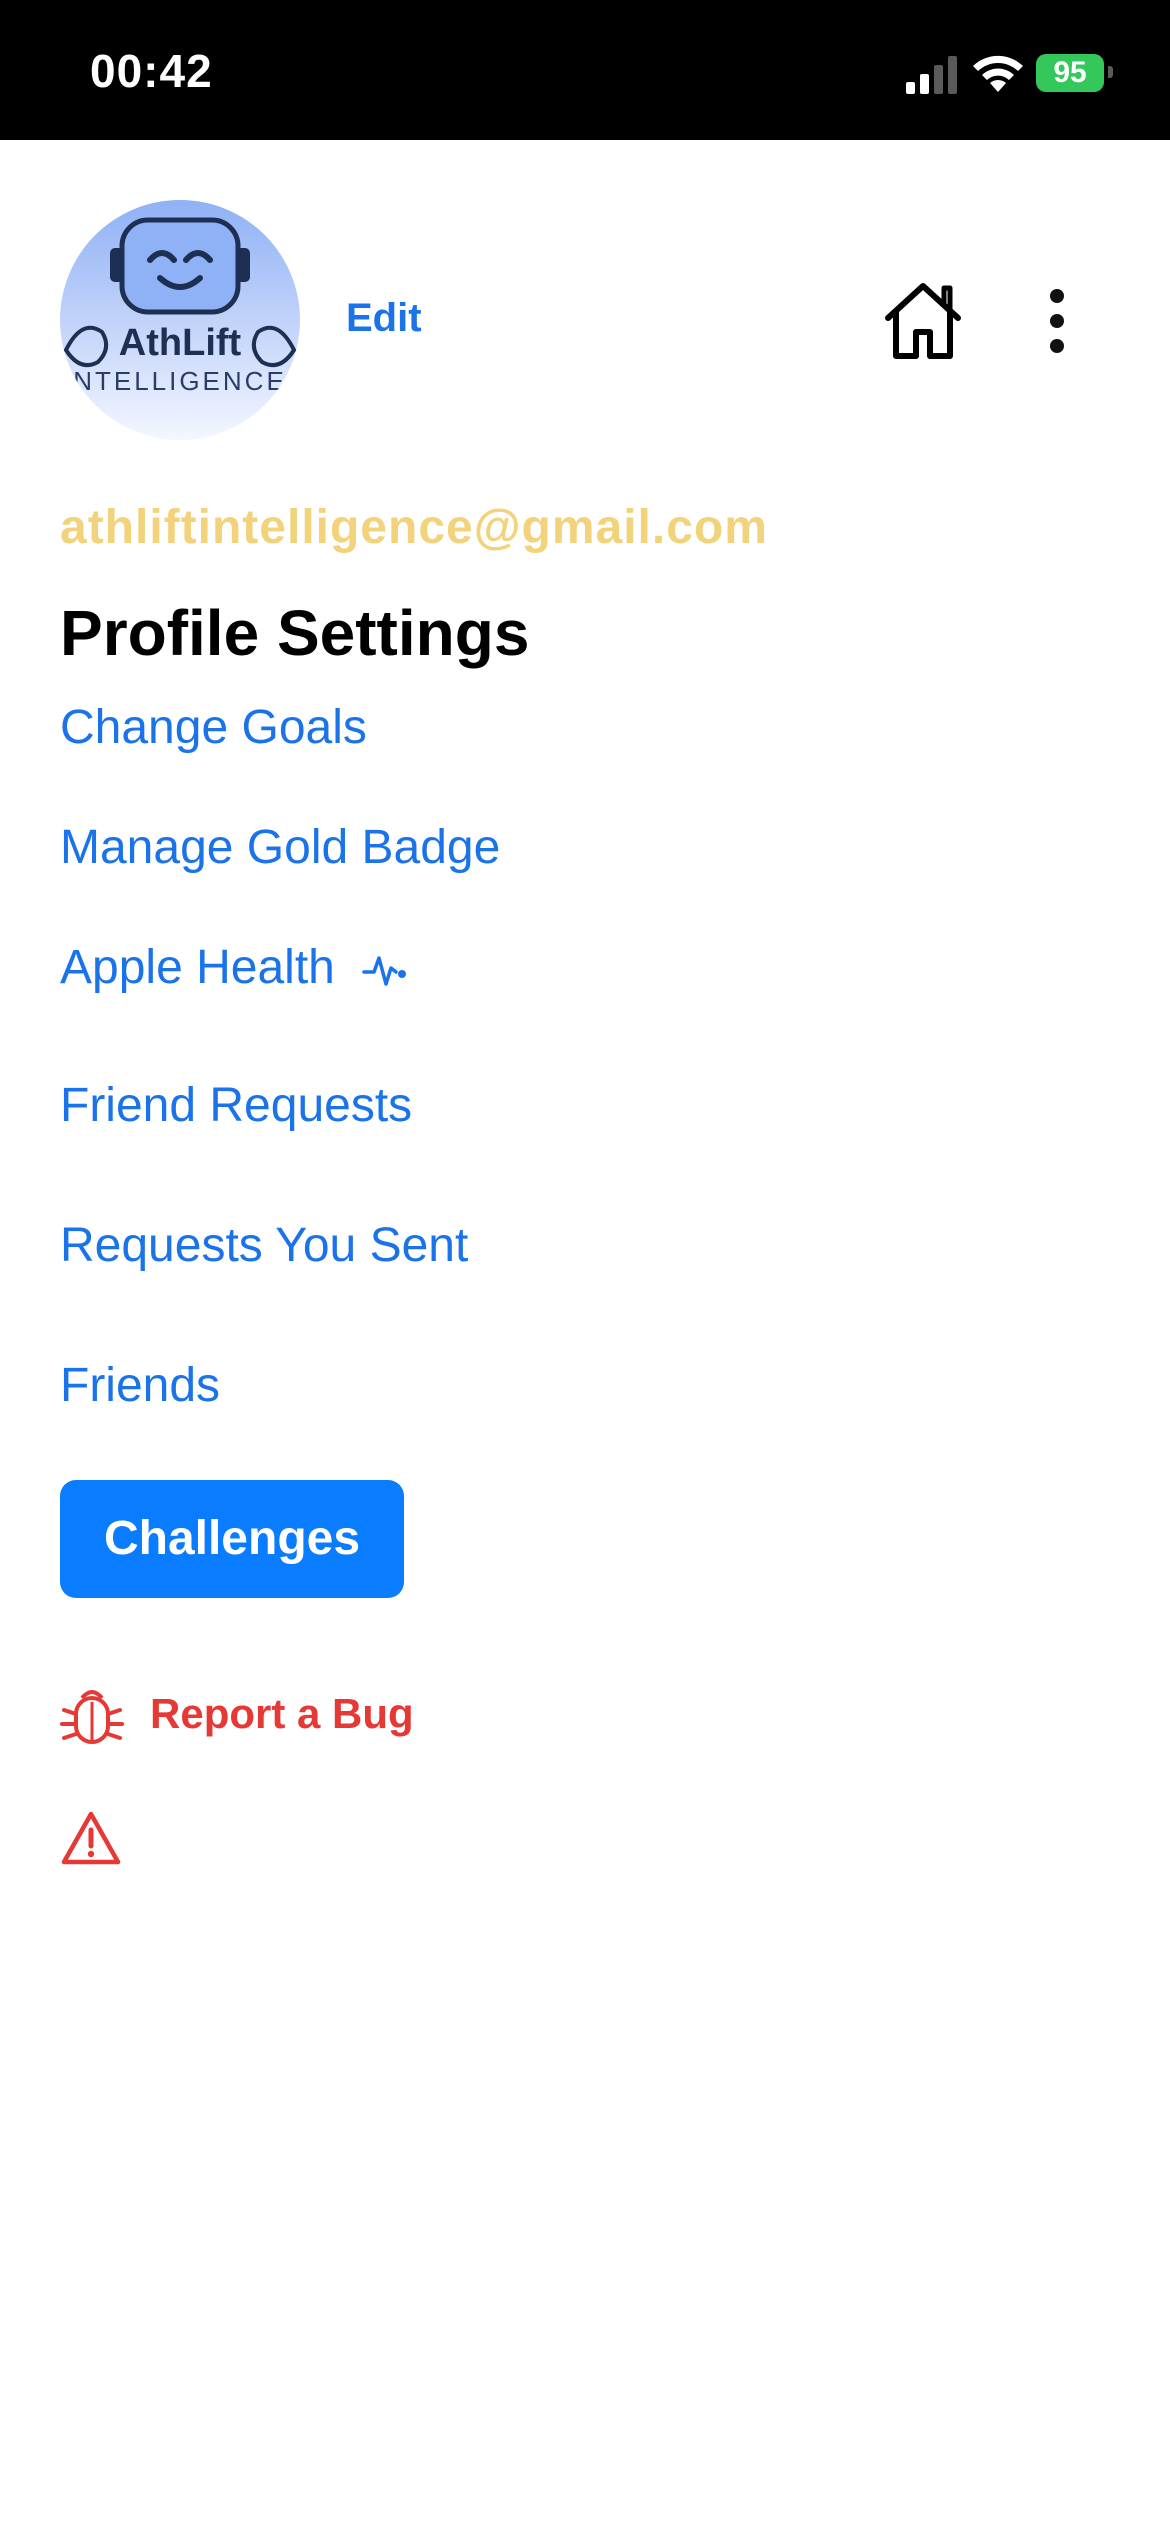 The width and height of the screenshot is (1170, 2532). I want to click on requests-you-sent-link: Requests You Sent, so click(264, 1245).